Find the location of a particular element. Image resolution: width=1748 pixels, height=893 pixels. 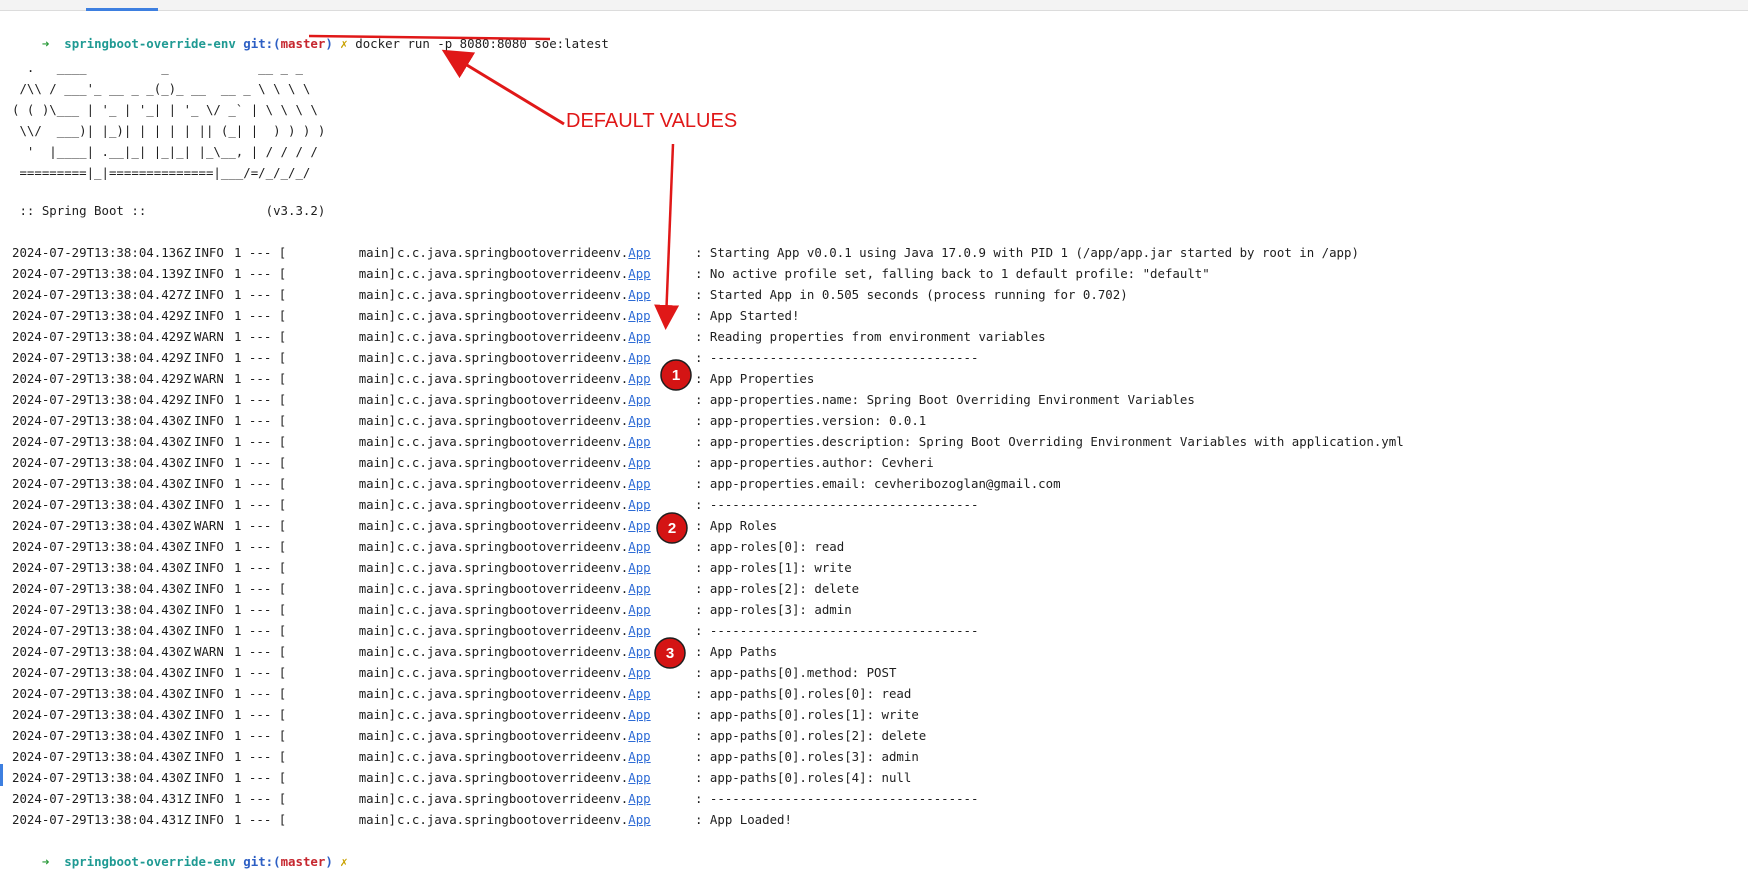

badge-3-icon: 3 is located at coordinates (670, 653).